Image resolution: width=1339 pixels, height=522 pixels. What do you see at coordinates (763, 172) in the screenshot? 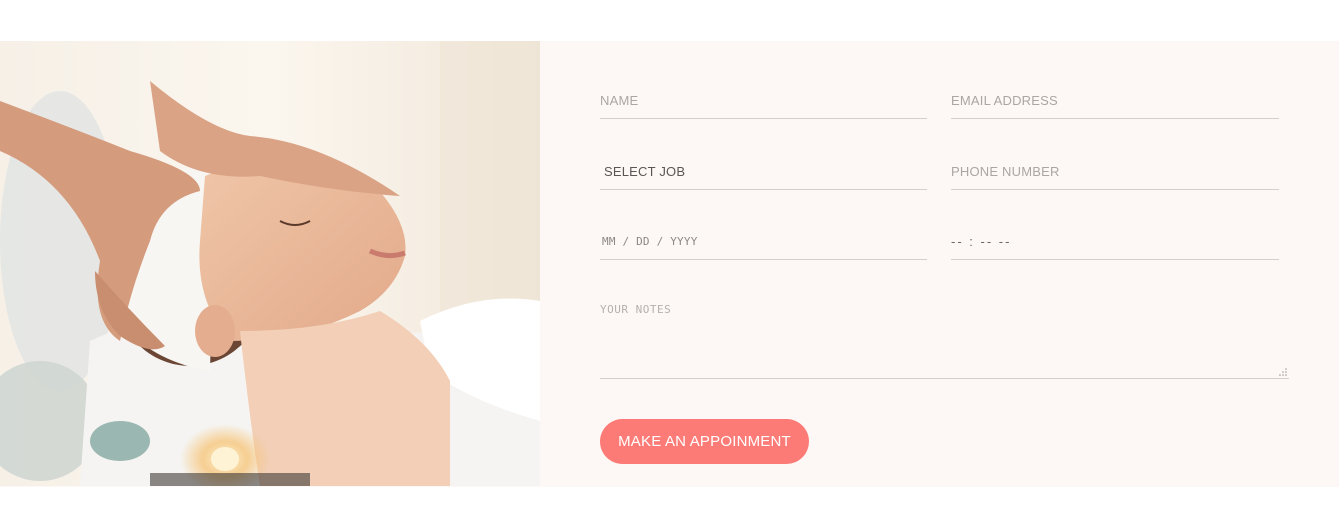
I see `job-select: SELECT JOB` at bounding box center [763, 172].